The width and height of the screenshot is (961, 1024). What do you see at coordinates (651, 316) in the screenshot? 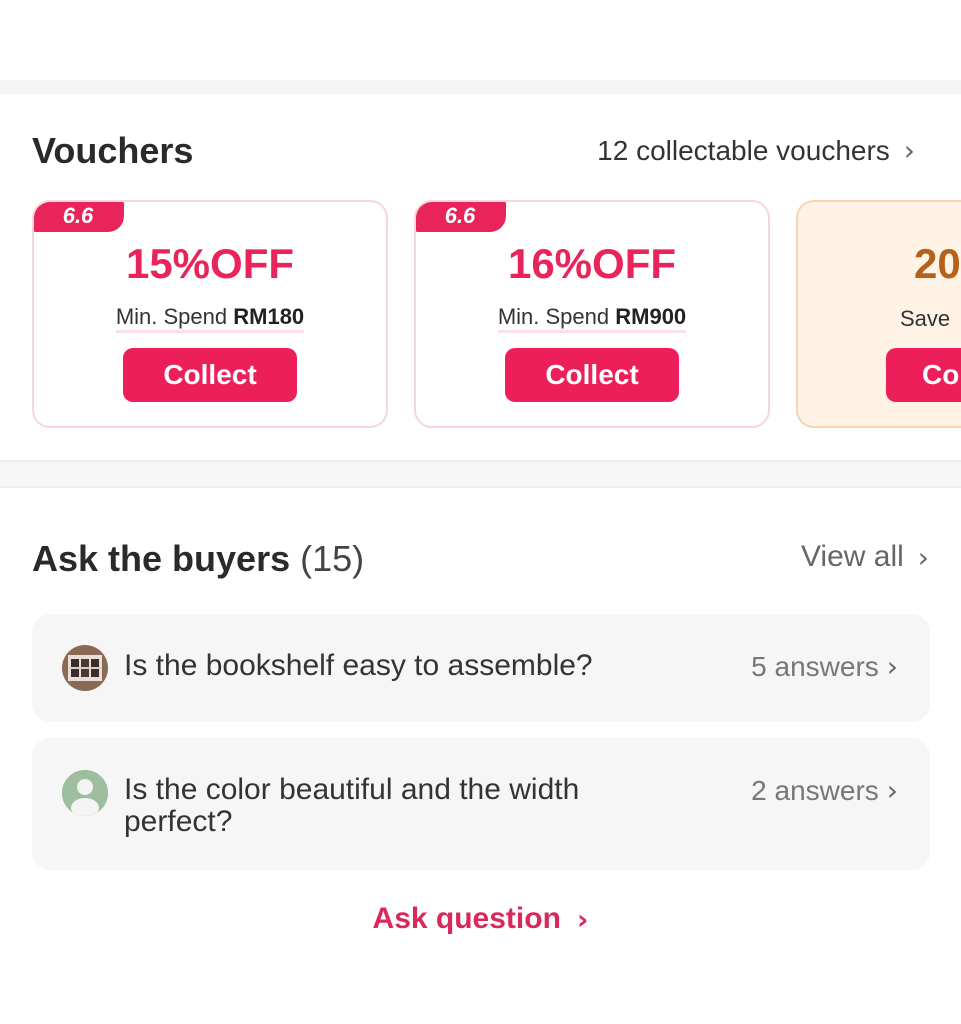
I see `min-spend-value: RM900` at bounding box center [651, 316].